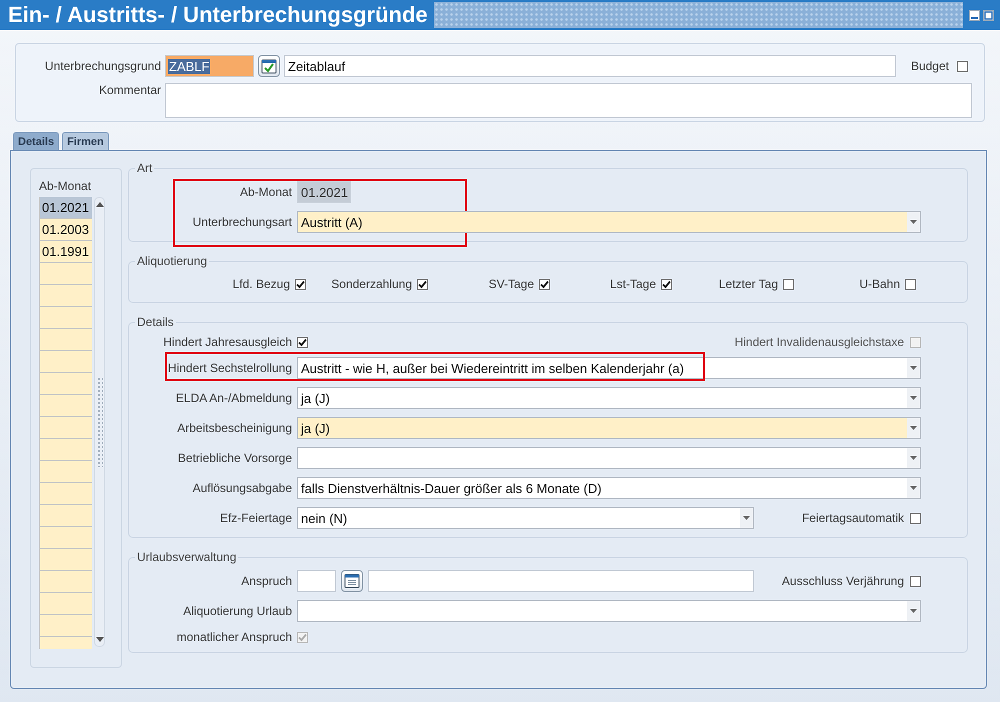 The width and height of the screenshot is (1000, 702). What do you see at coordinates (237, 611) in the screenshot?
I see `field-label: Aliquotierung Urlaub` at bounding box center [237, 611].